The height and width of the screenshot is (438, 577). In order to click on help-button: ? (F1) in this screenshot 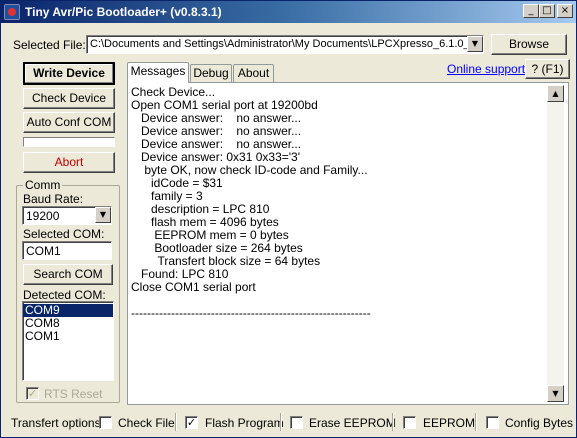, I will do `click(547, 69)`.